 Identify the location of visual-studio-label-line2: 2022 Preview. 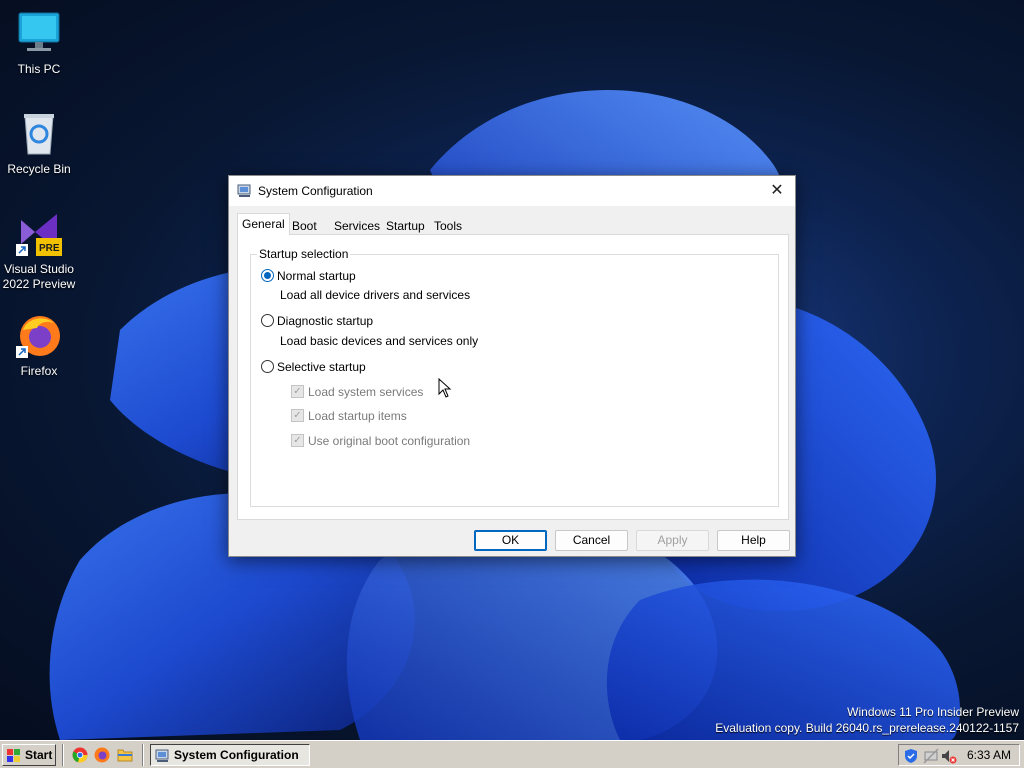
(39, 284).